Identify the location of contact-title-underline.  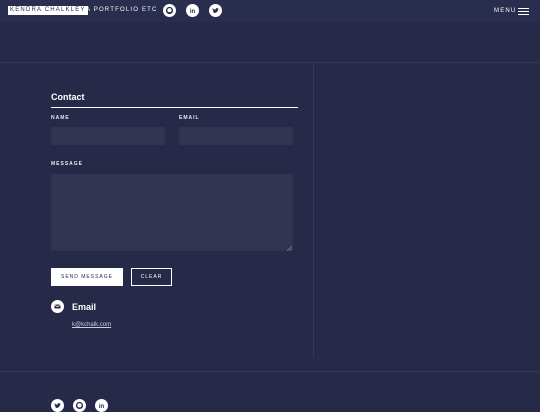
(174, 107).